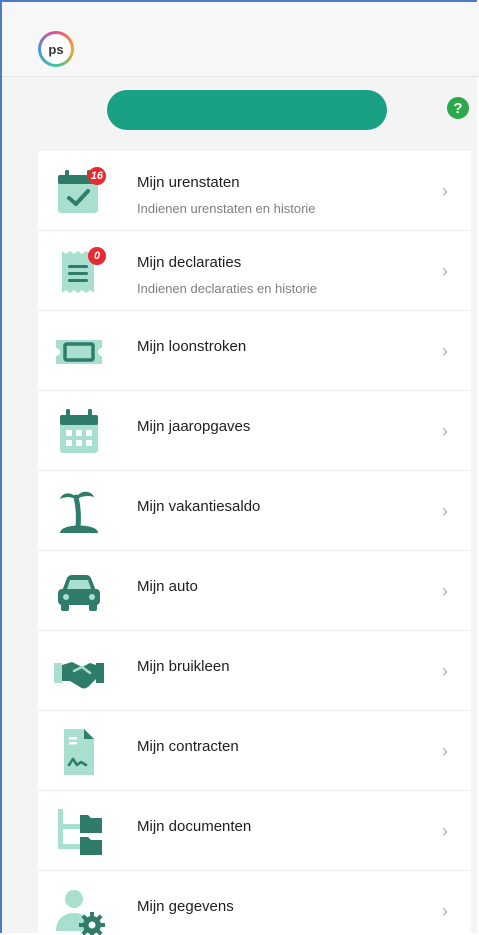 This screenshot has height=935, width=479. What do you see at coordinates (185, 906) in the screenshot?
I see `menu-item-title: Mijn gegevens` at bounding box center [185, 906].